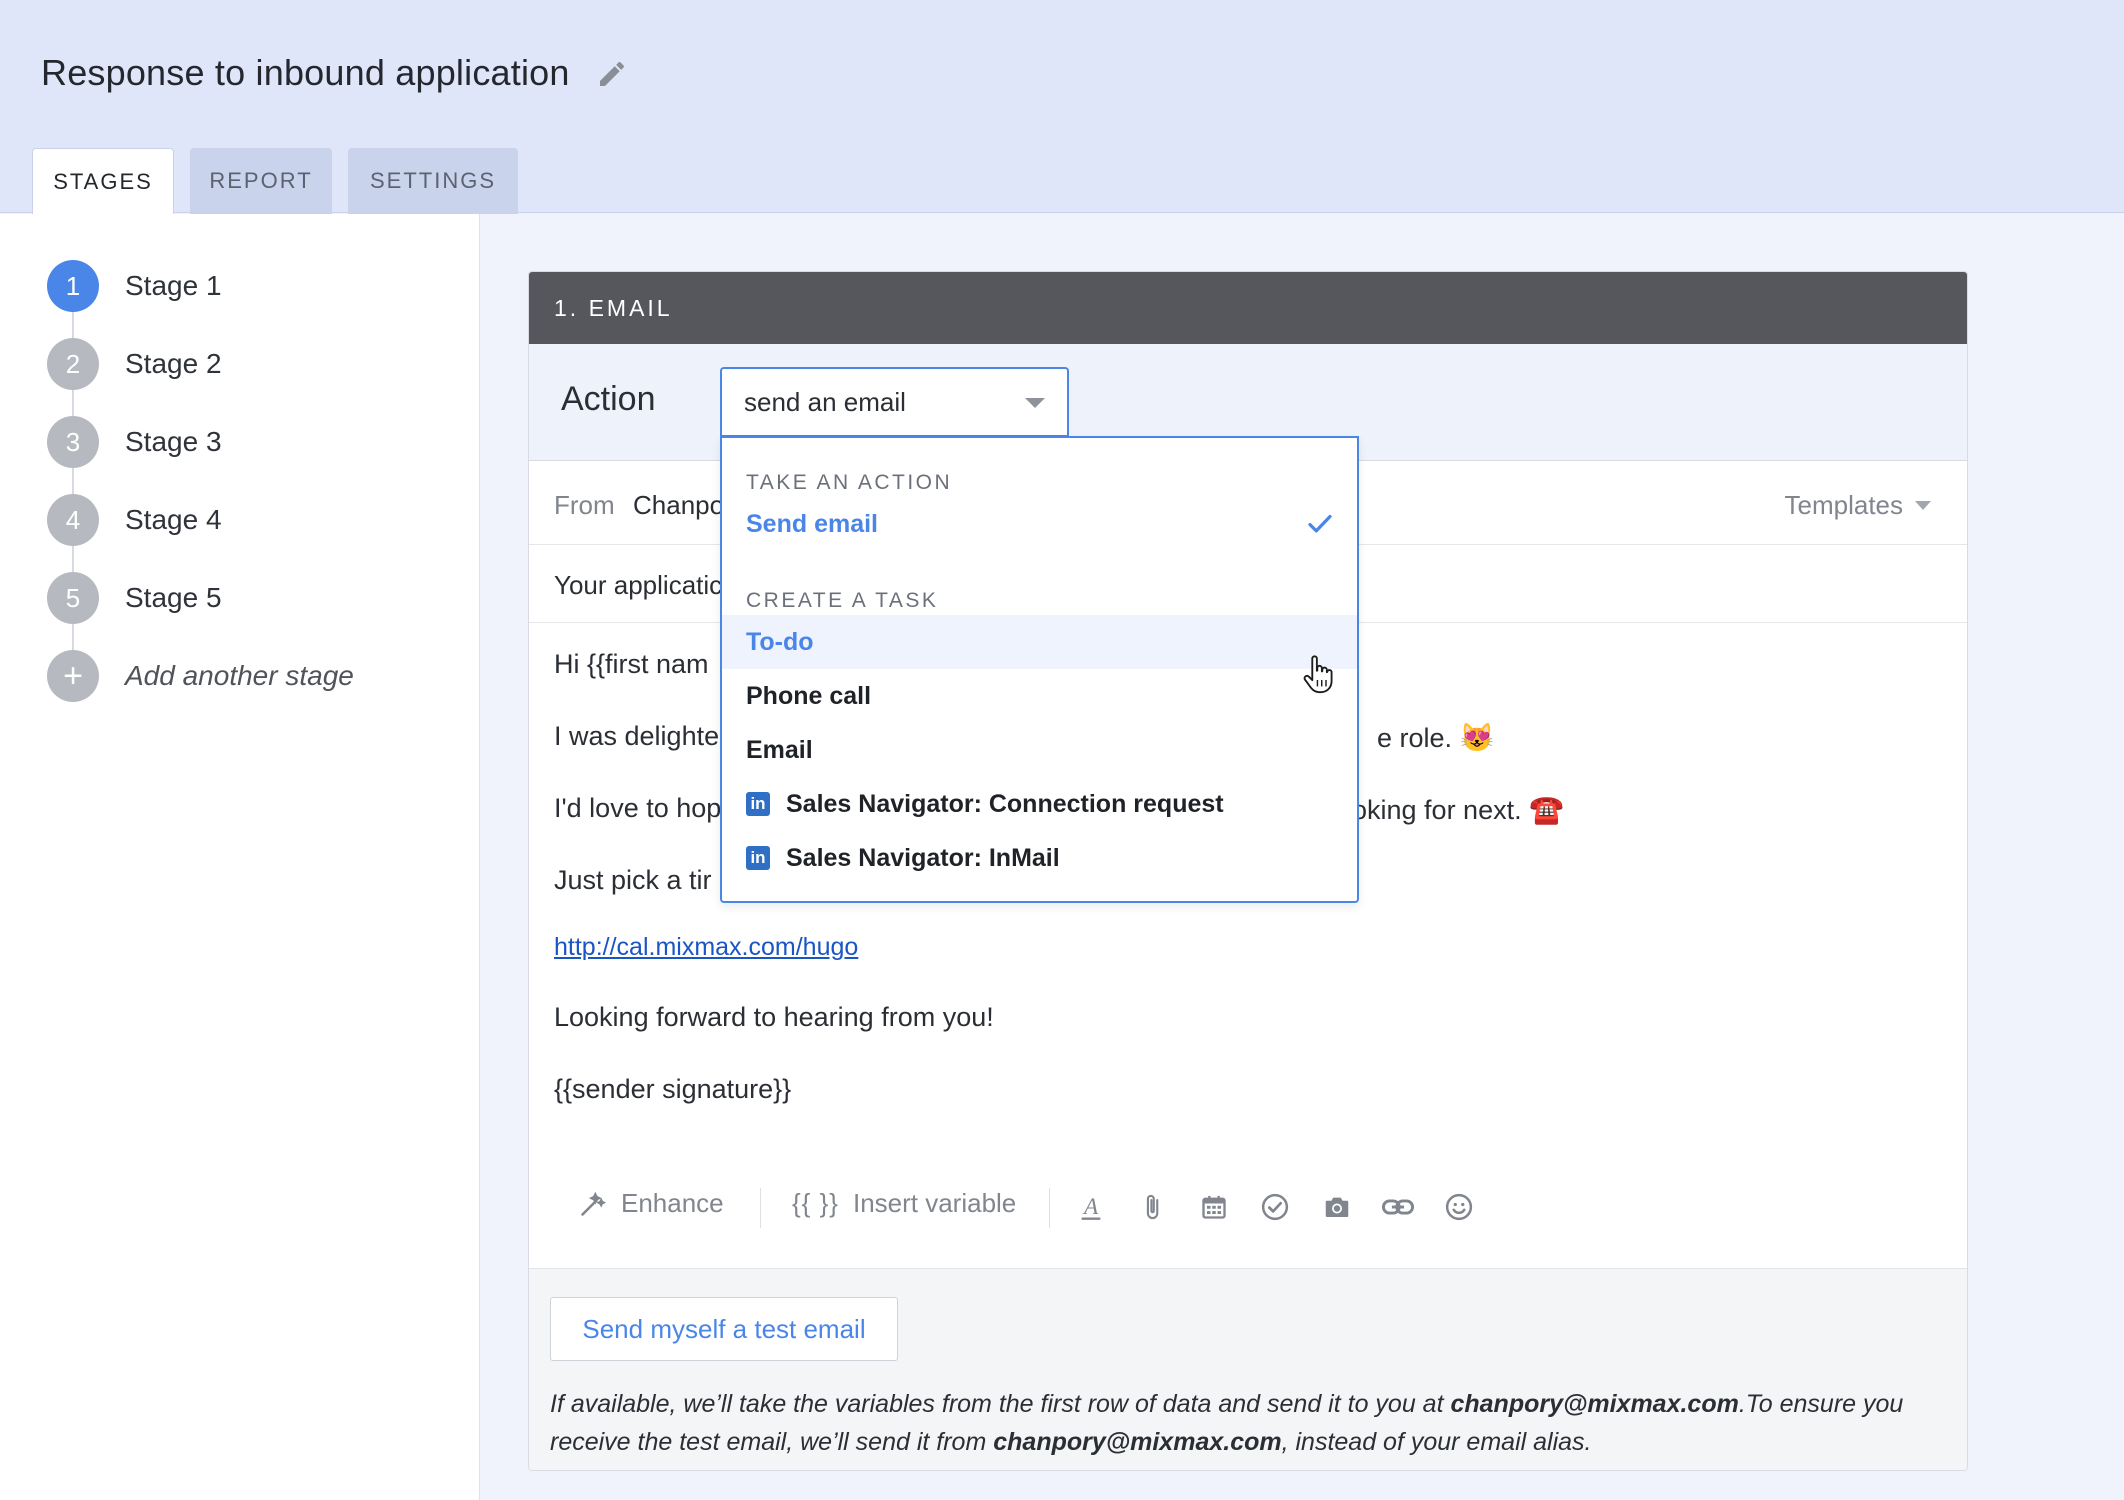 The image size is (2124, 1500). I want to click on stage-label: Stage 4, so click(173, 519).